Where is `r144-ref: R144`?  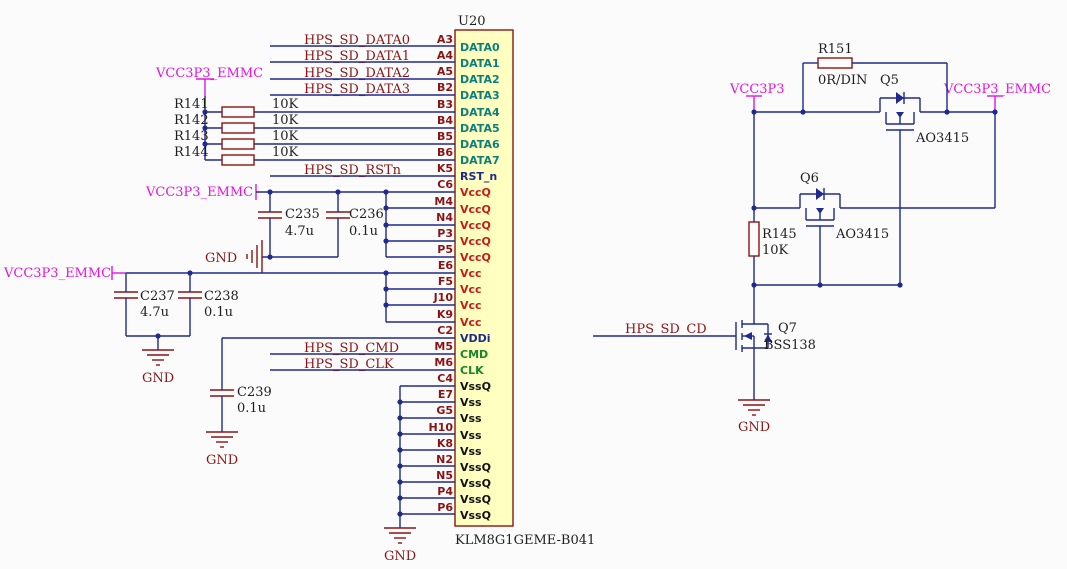 r144-ref: R144 is located at coordinates (191, 152).